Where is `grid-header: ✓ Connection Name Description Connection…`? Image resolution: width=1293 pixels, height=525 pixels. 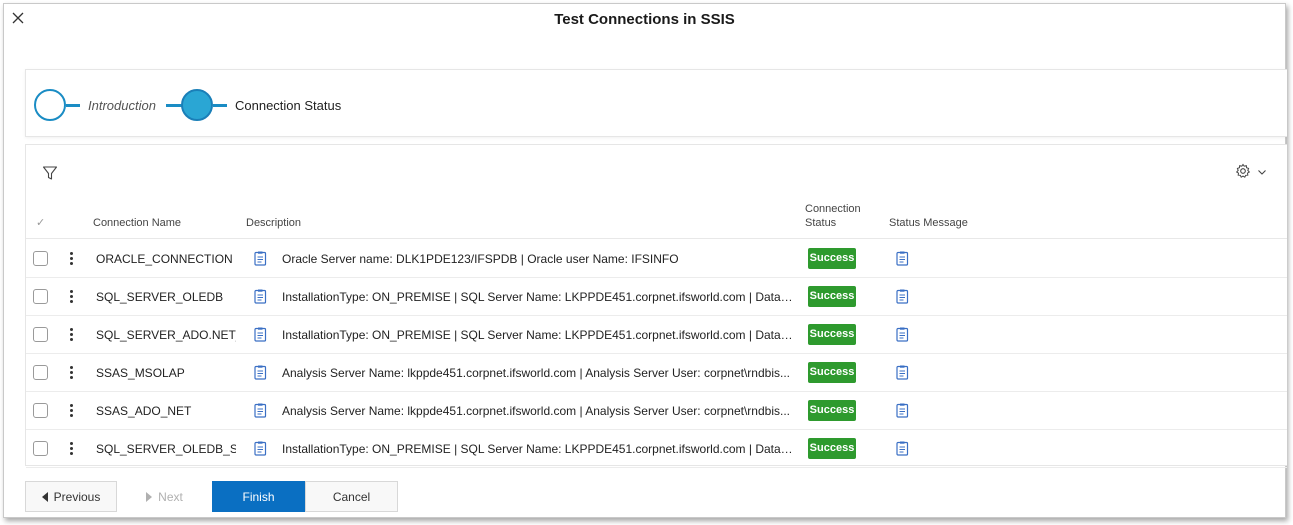 grid-header: ✓ Connection Name Description Connection… is located at coordinates (656, 219).